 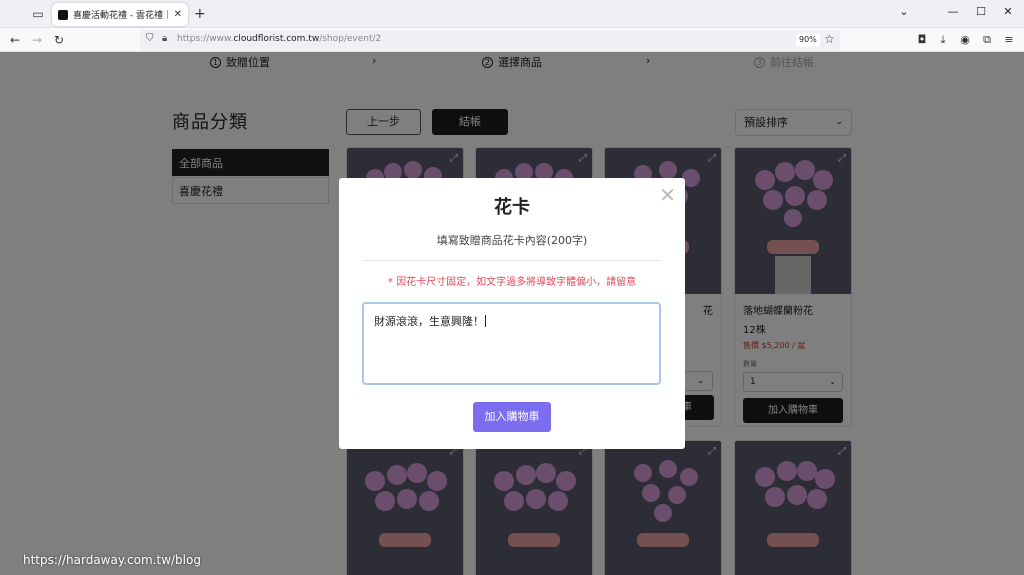 What do you see at coordinates (178, 14) in the screenshot?
I see `tab-close-icon: ✕` at bounding box center [178, 14].